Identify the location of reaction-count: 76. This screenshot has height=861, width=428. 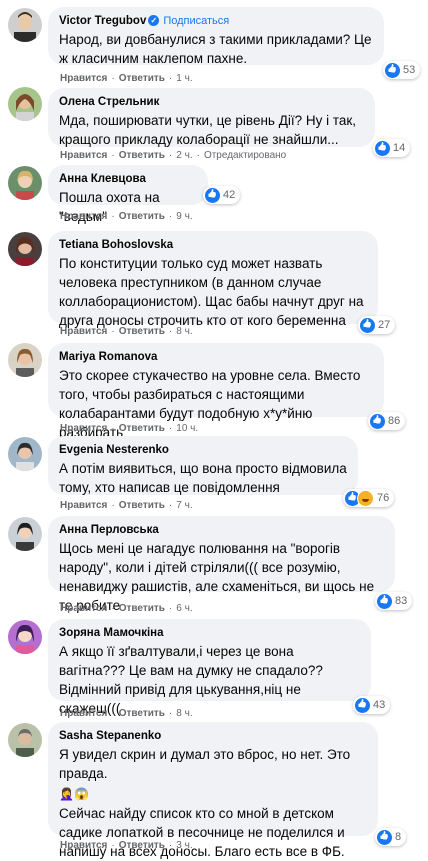
(383, 498).